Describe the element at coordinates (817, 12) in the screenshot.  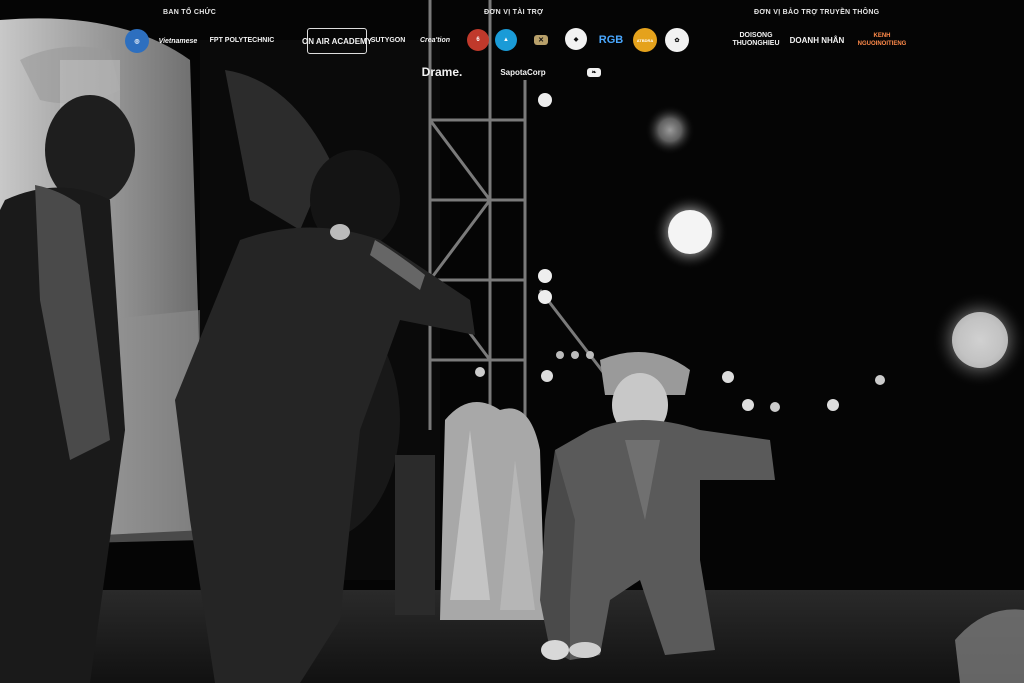
I see `media-title: ĐƠN VỊ BẢO TRỢ TRUYỀN THÔNG` at that location.